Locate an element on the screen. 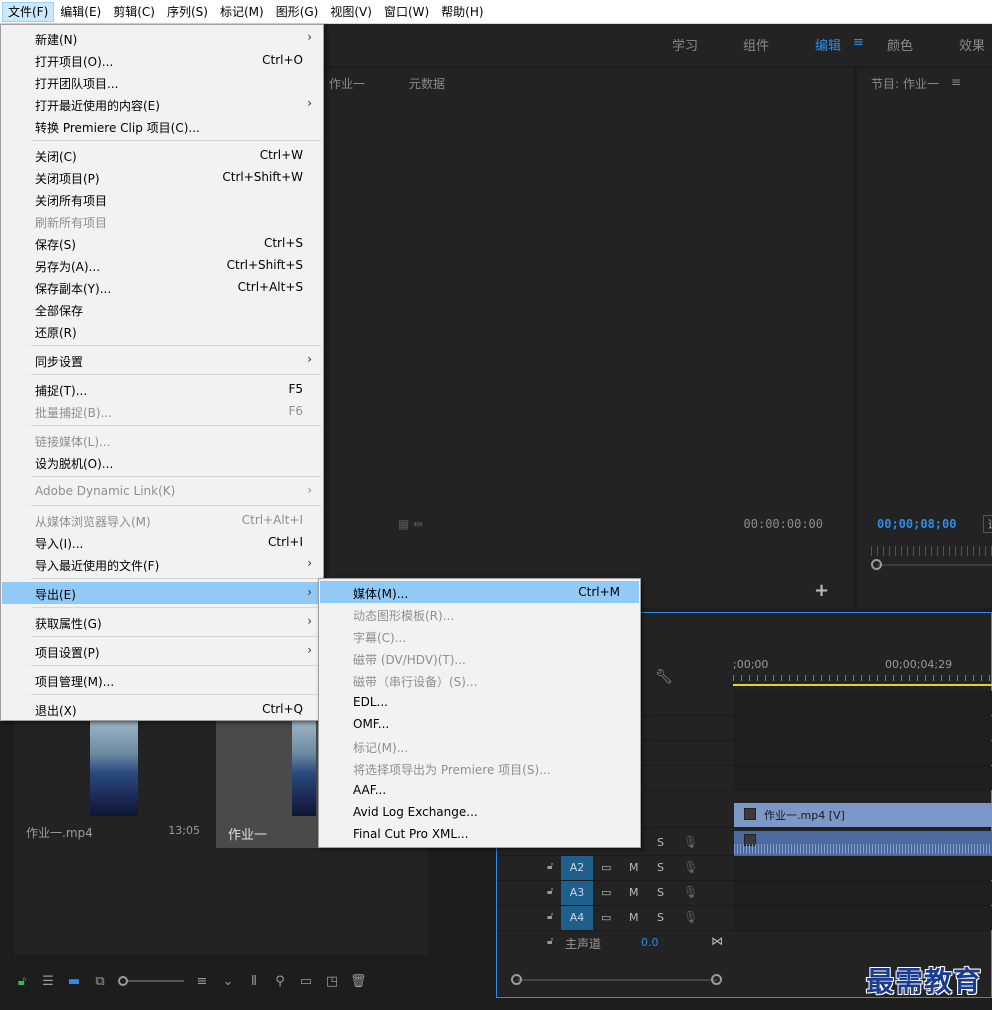  workspace-tab-editing: 编辑 is located at coordinates (828, 44).